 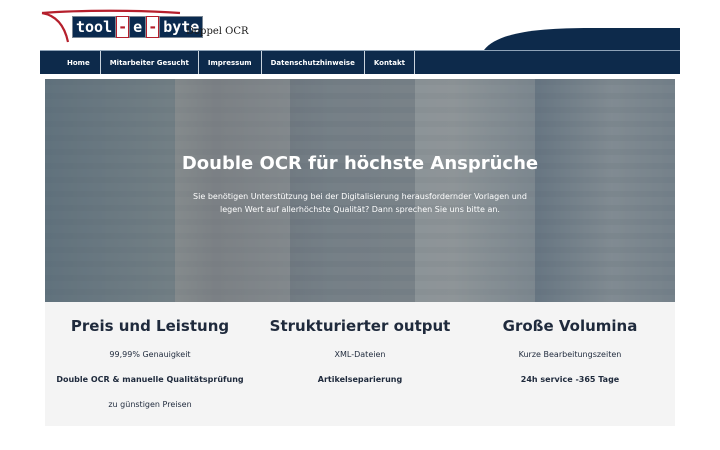 I want to click on header-curve-decoration, so click(x=582, y=39).